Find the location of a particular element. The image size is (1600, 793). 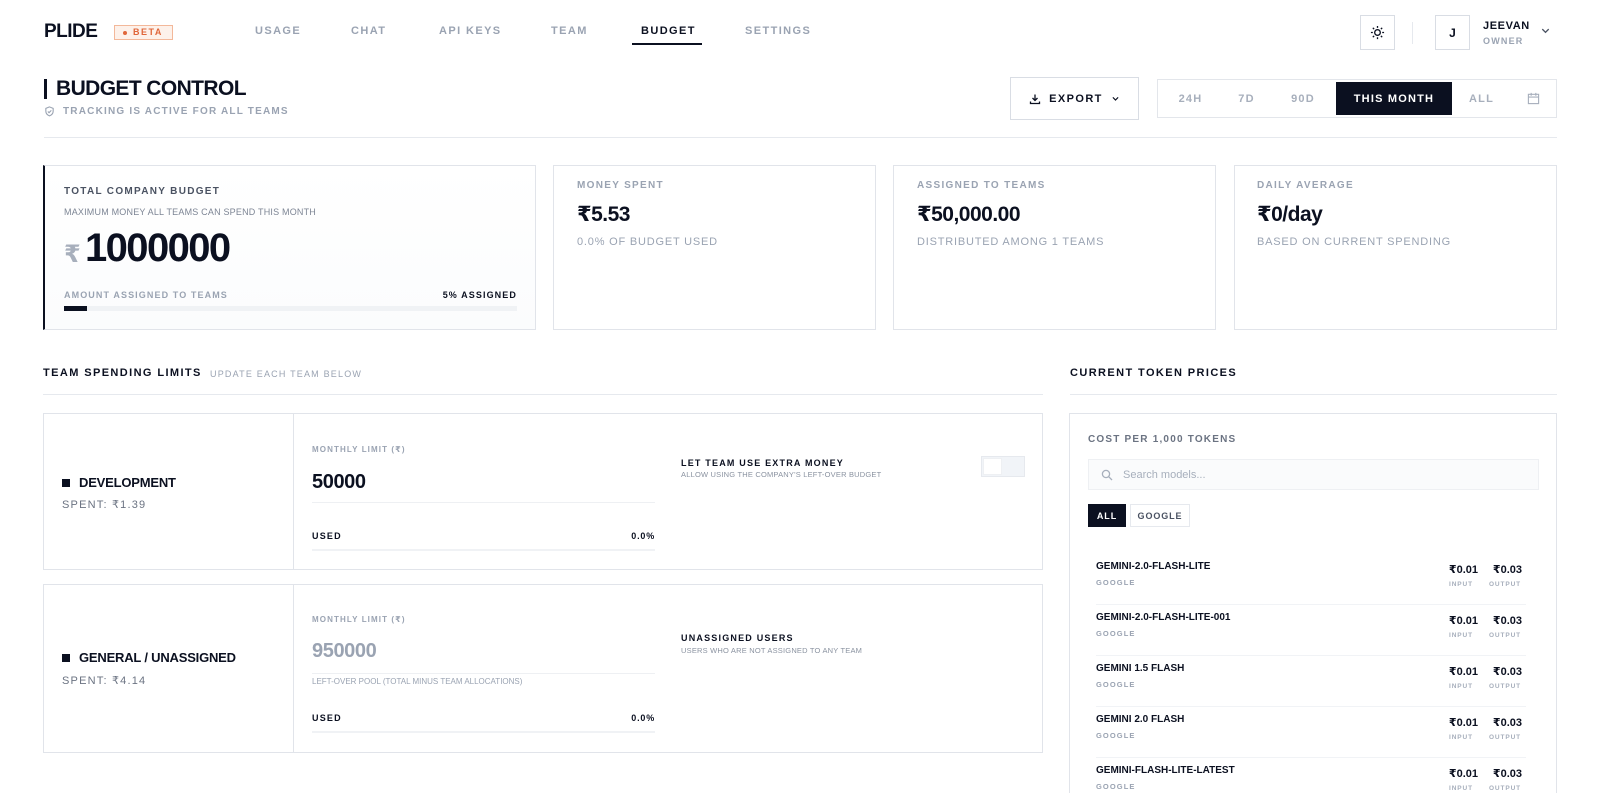

money-spent-sub: 0.0% OF BUDGET USED is located at coordinates (647, 242).